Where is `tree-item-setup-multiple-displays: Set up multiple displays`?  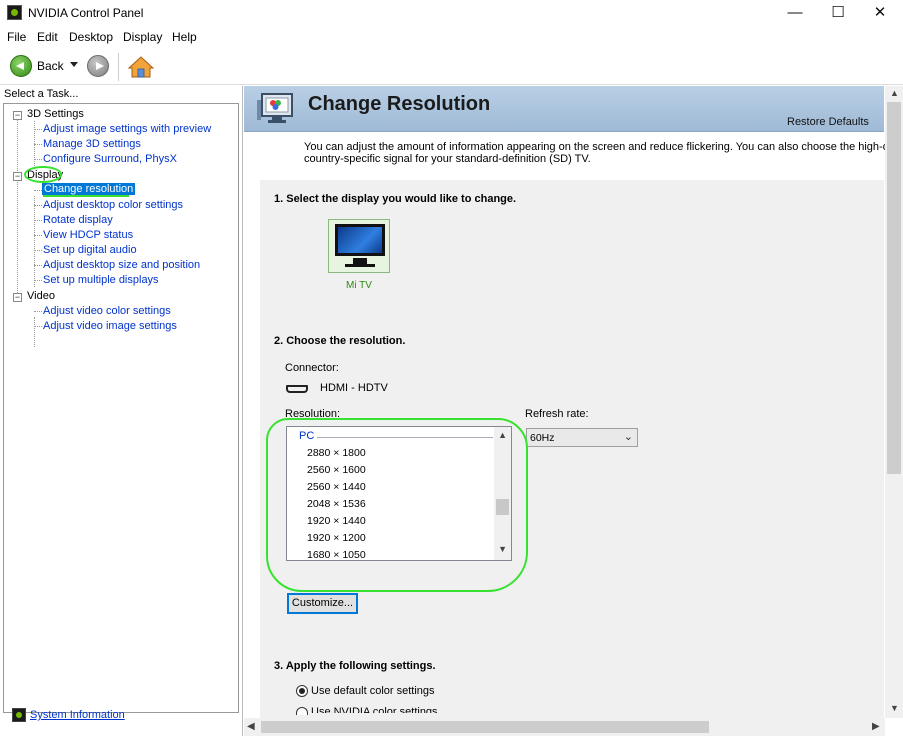 tree-item-setup-multiple-displays: Set up multiple displays is located at coordinates (101, 280).